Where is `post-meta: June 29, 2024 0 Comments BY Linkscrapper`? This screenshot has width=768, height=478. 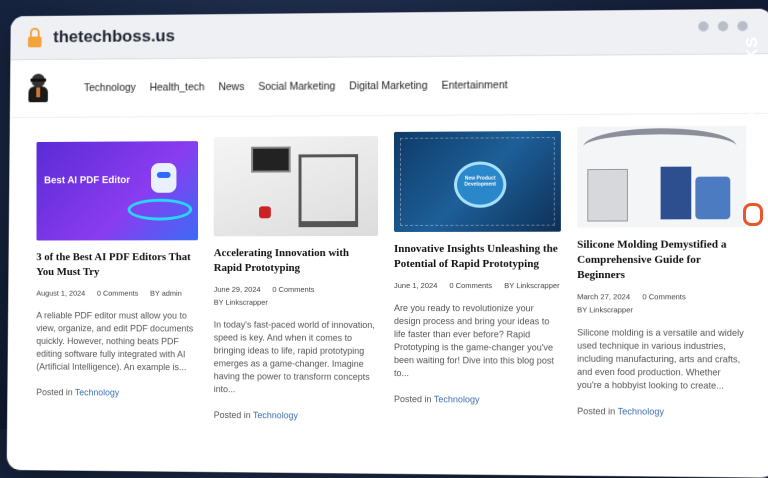
post-meta: June 29, 2024 0 Comments BY Linkscrapper is located at coordinates (296, 296).